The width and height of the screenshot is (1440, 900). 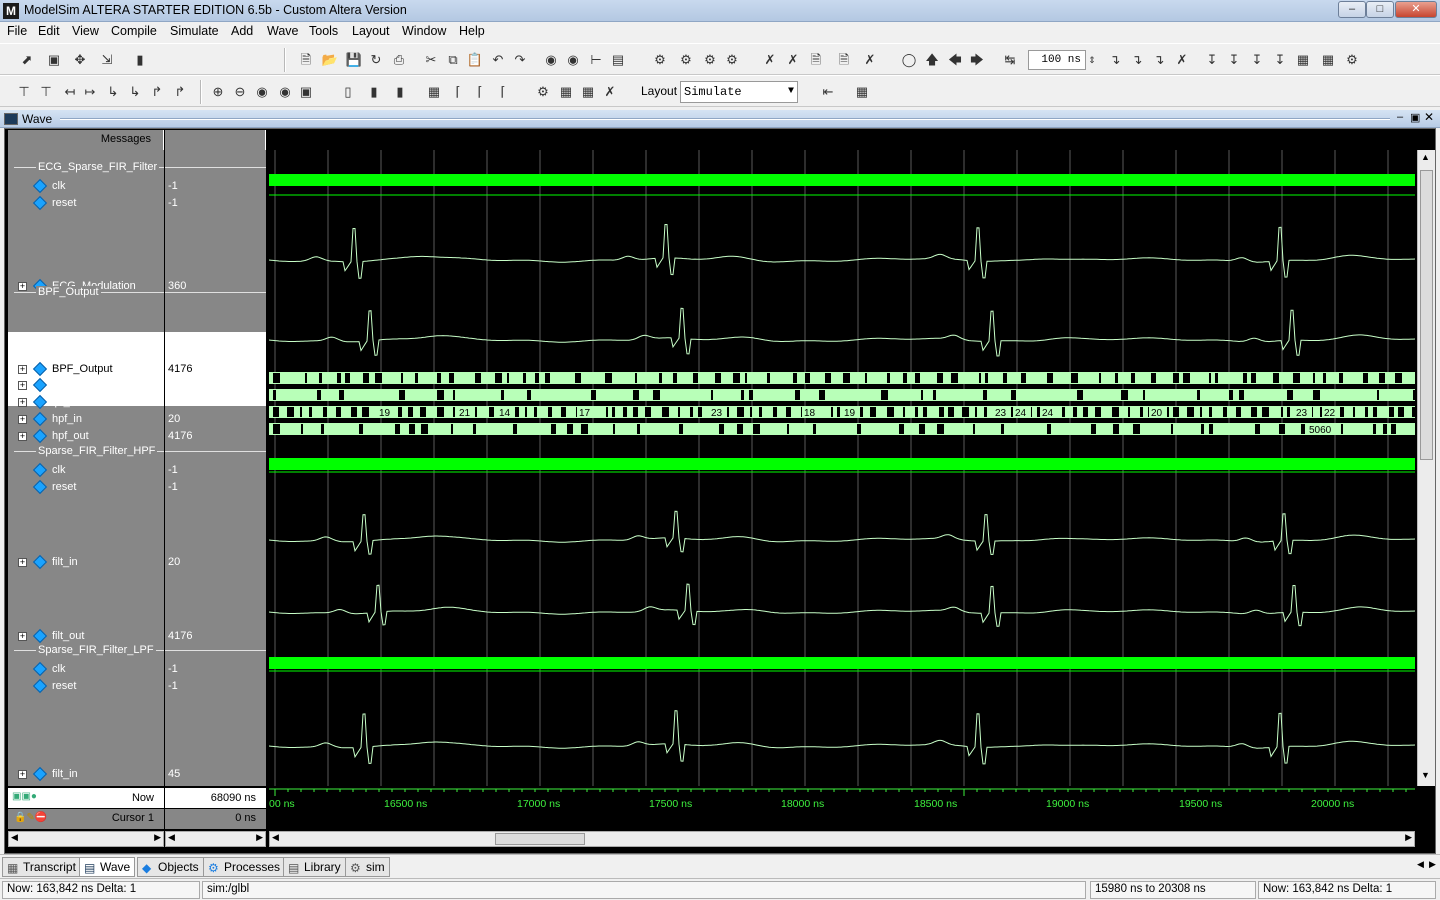 What do you see at coordinates (367, 867) in the screenshot?
I see `tab-sim: ⚙ sim` at bounding box center [367, 867].